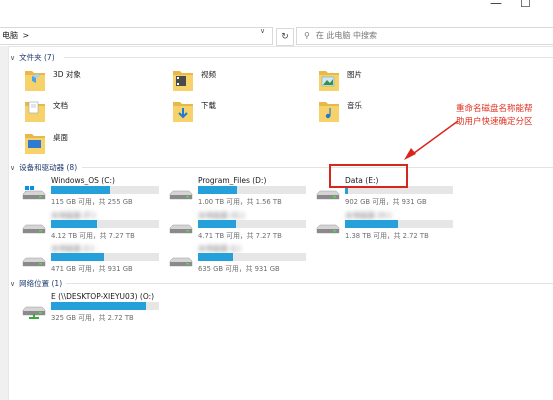  I want to click on drive-size-text: 4.12 TB 可用，共 7.27 TB, so click(93, 236).